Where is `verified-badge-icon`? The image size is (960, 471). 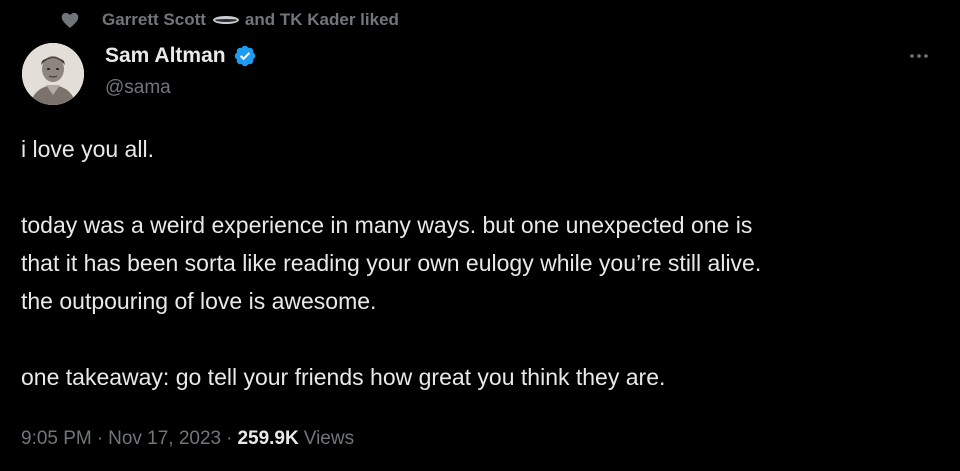 verified-badge-icon is located at coordinates (244, 56).